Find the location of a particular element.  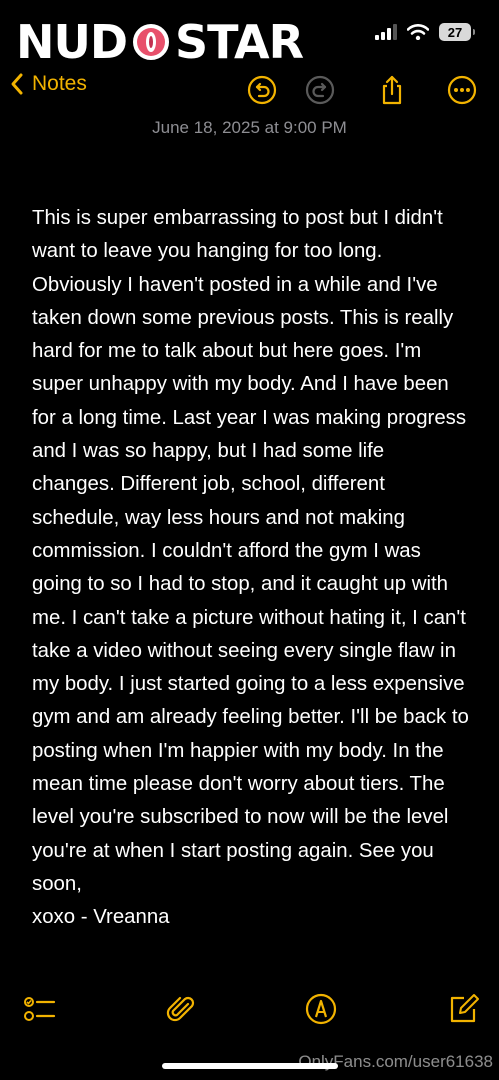

battery-level: 27 is located at coordinates (455, 32).